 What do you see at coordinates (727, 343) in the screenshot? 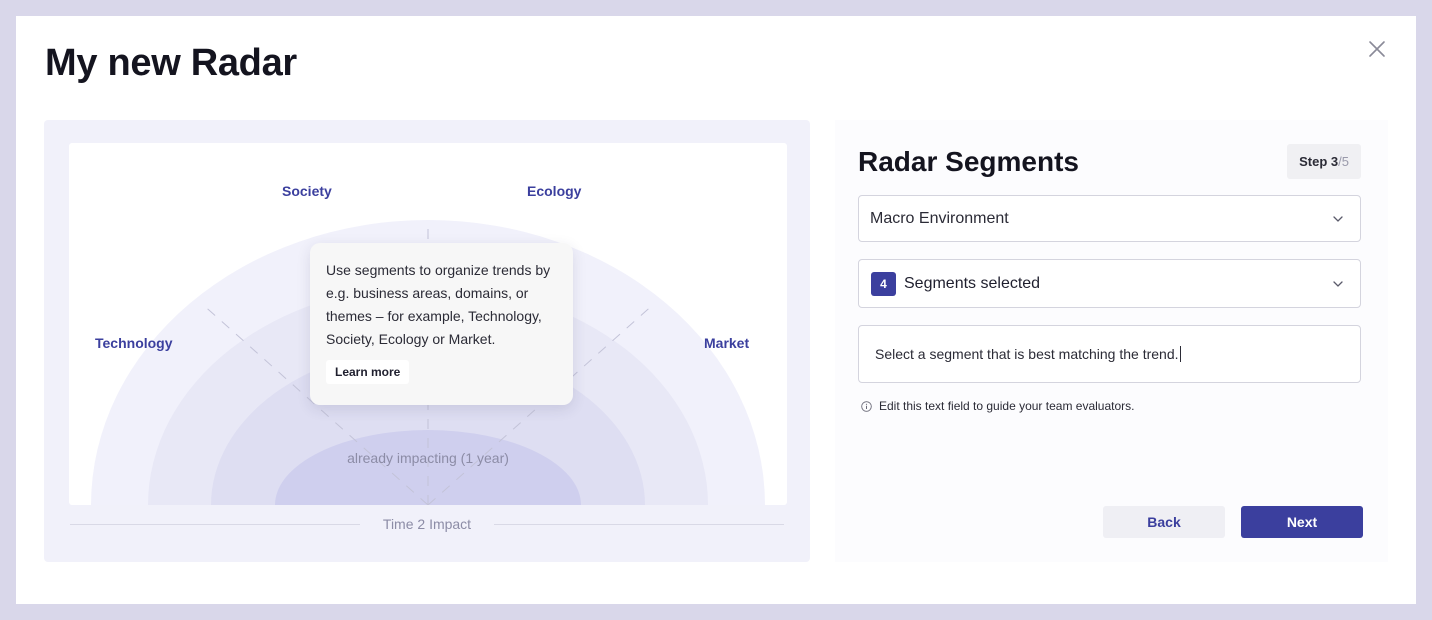
I see `segment-label-market: Market` at bounding box center [727, 343].